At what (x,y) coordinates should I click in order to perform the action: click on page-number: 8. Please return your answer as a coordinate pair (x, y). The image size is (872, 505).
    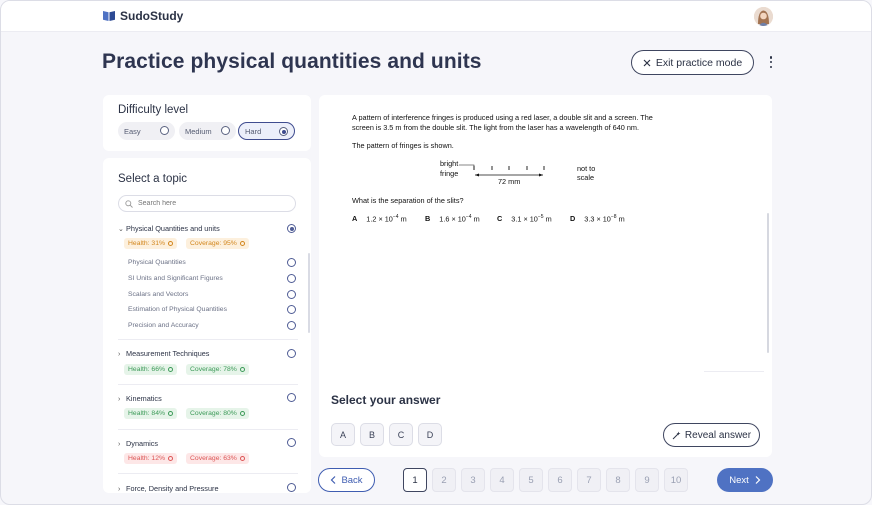
    Looking at the image, I should click on (618, 480).